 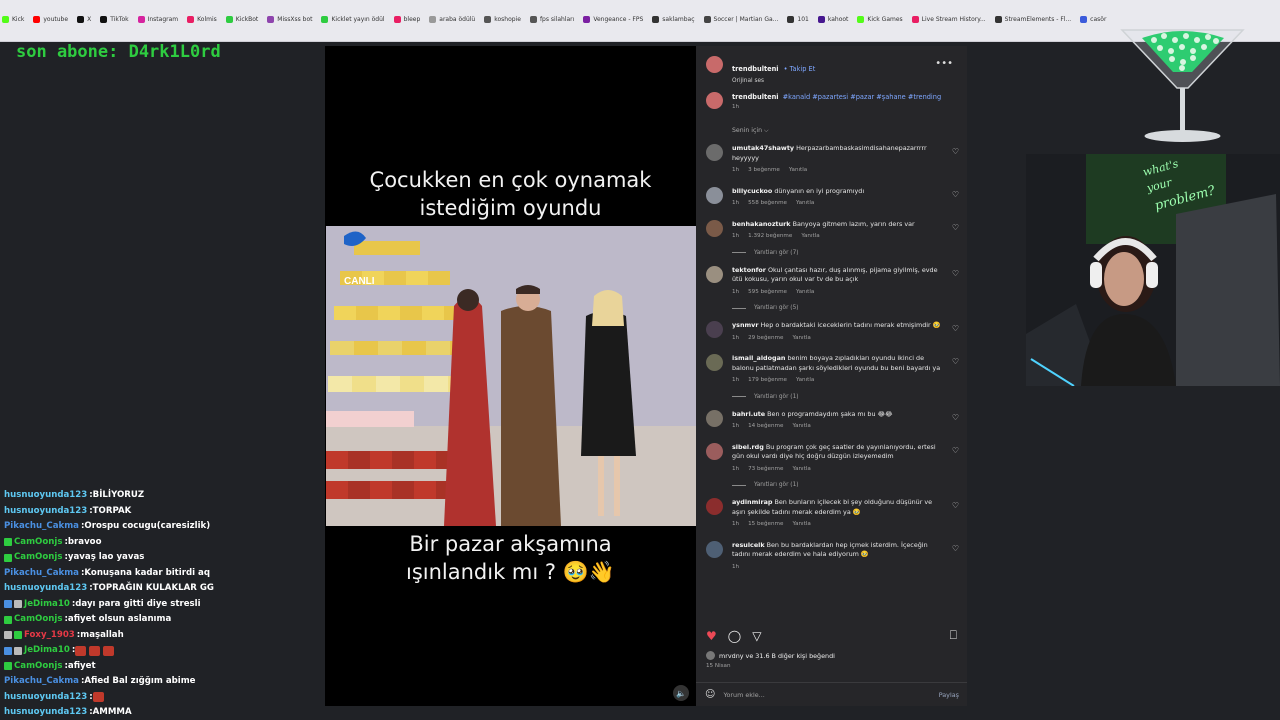 What do you see at coordinates (764, 171) in the screenshot?
I see `comment-likes: 3 beğenme` at bounding box center [764, 171].